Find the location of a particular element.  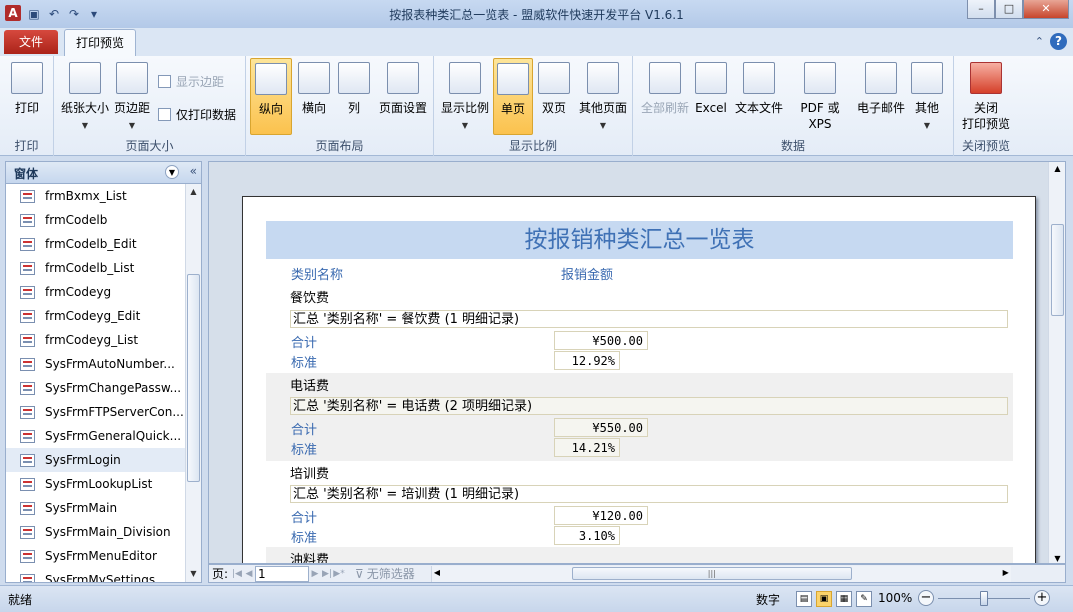

group-label-page-layout: 页面布局 is located at coordinates (339, 146).